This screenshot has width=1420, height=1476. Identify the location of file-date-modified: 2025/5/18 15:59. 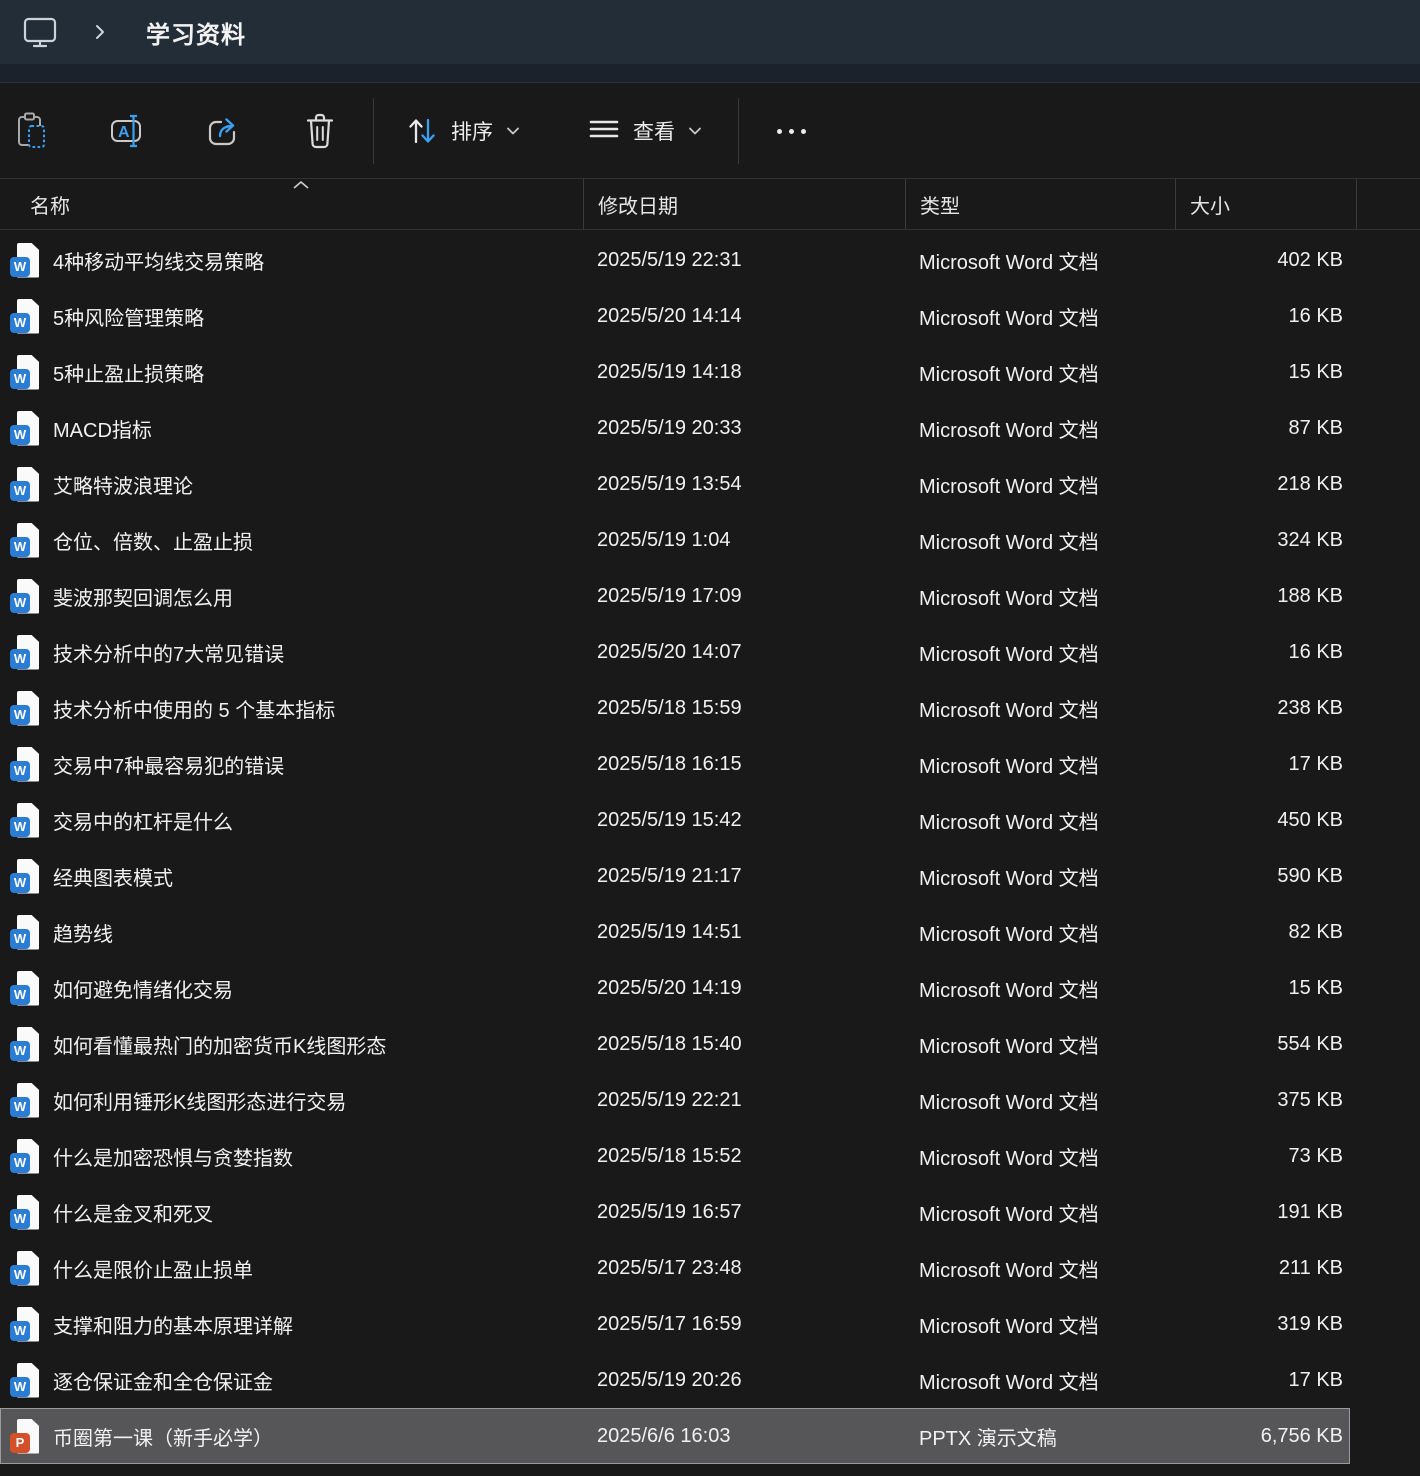
(669, 707).